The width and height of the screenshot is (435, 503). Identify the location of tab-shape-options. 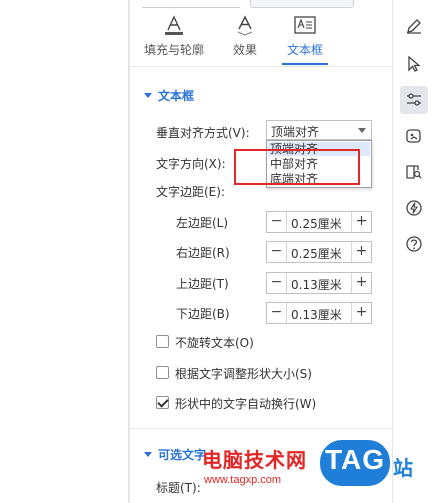
(191, 4).